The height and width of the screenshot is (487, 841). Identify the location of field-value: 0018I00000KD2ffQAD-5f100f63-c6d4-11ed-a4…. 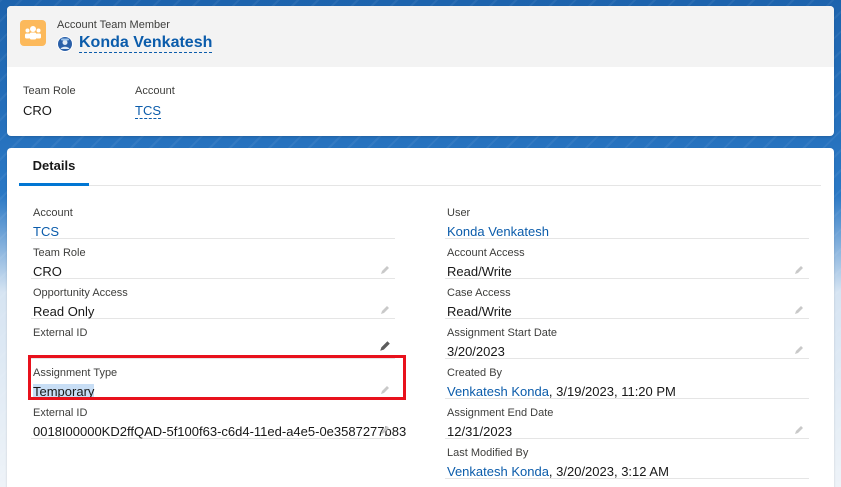
(220, 431).